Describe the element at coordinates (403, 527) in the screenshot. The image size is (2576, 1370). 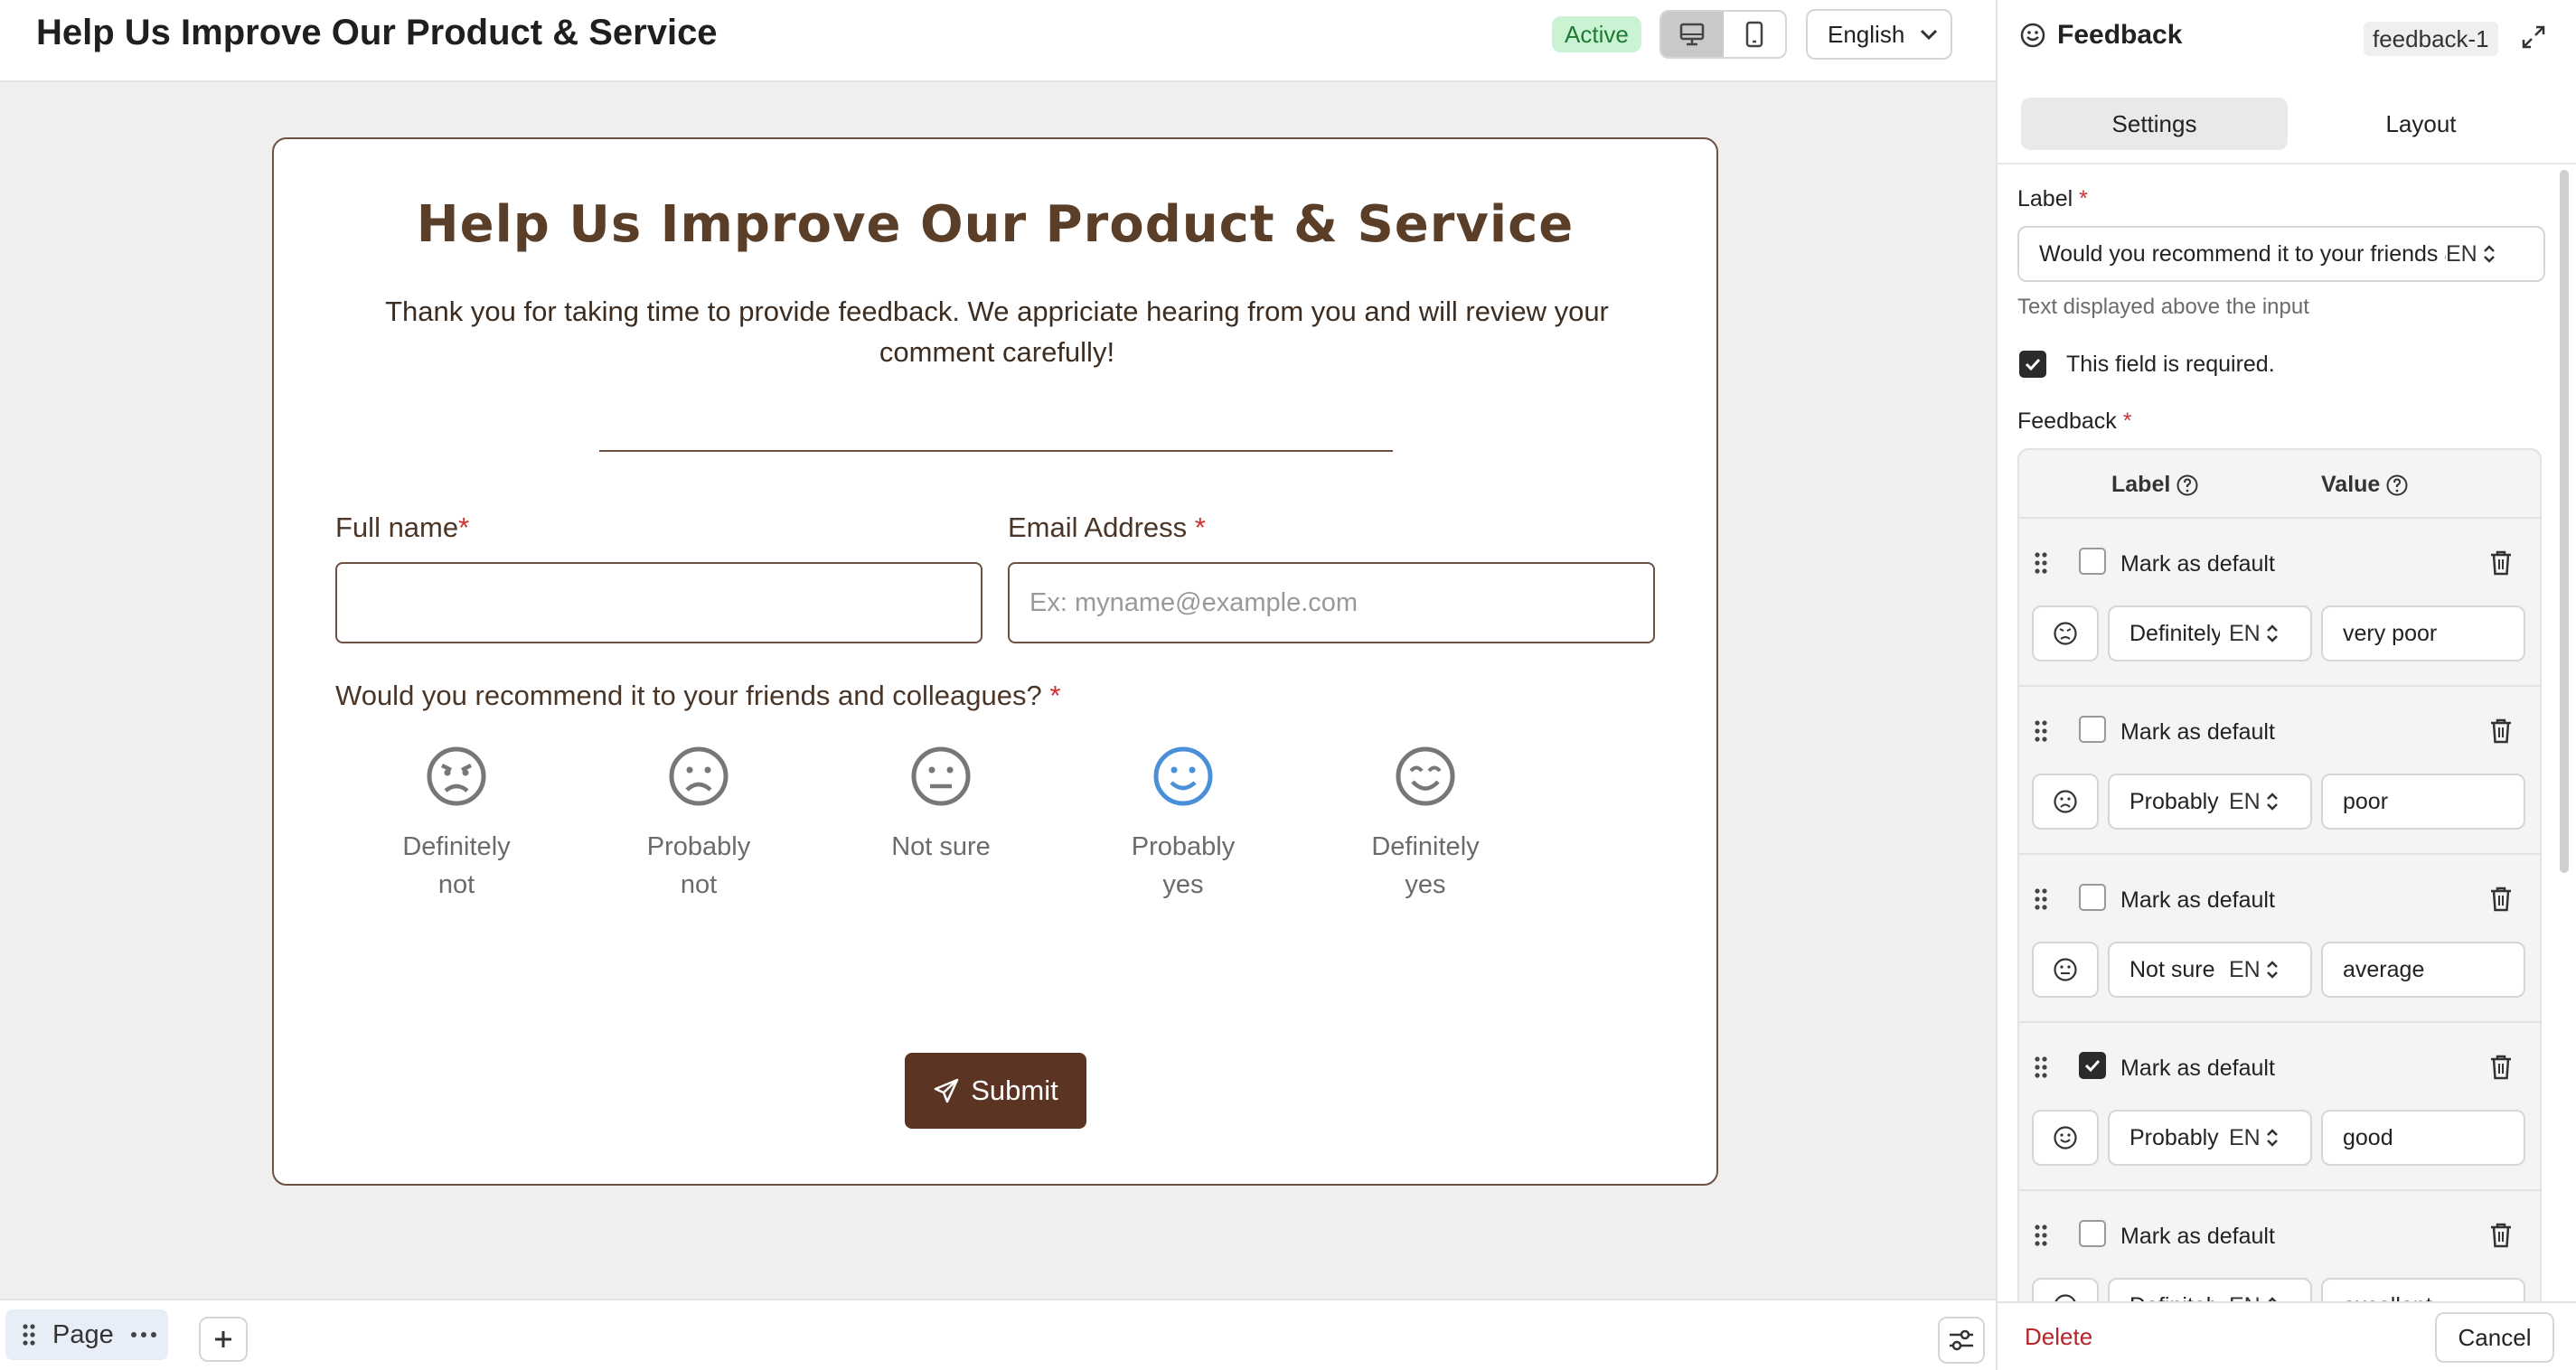
I see `full-name-label: Full name*` at that location.